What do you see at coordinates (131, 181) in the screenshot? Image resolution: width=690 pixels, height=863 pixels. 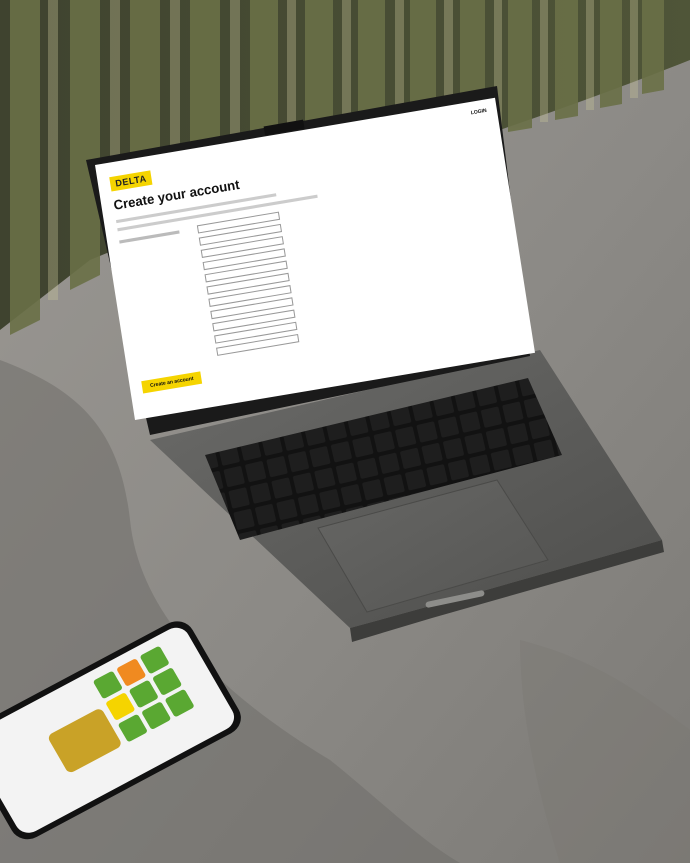 I see `delta-logo: DELTA` at bounding box center [131, 181].